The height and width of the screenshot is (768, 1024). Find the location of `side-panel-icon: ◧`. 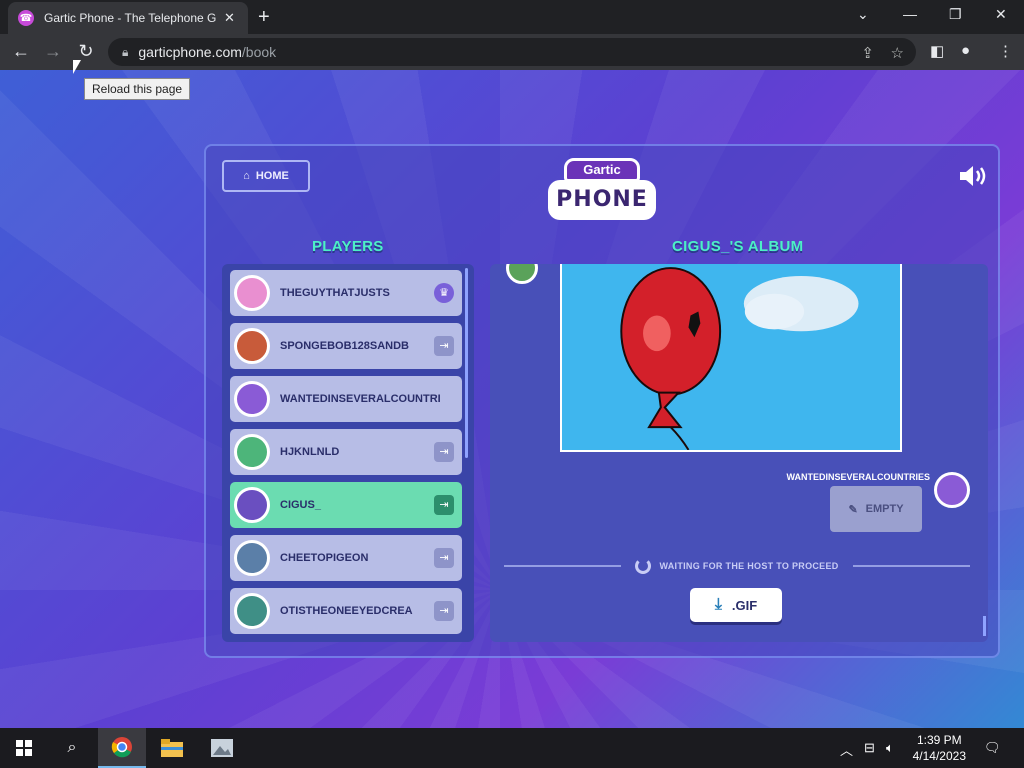

side-panel-icon: ◧ is located at coordinates (937, 51).